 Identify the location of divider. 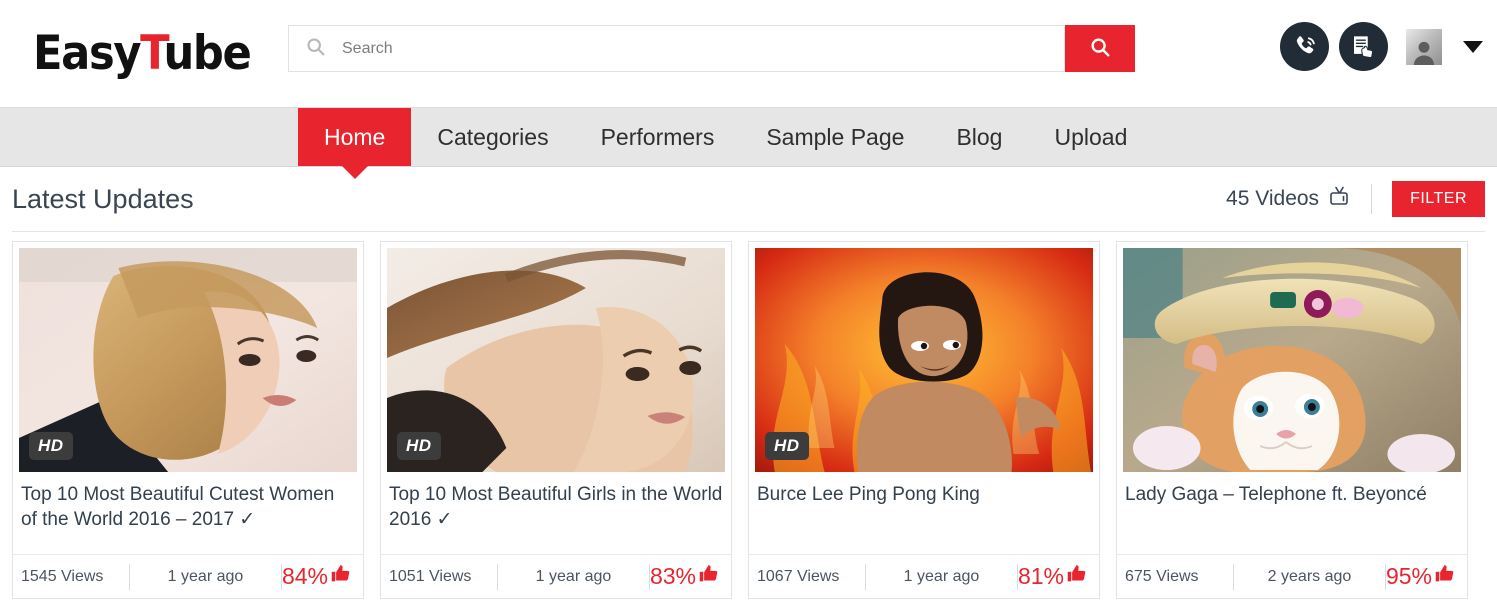
(1372, 199).